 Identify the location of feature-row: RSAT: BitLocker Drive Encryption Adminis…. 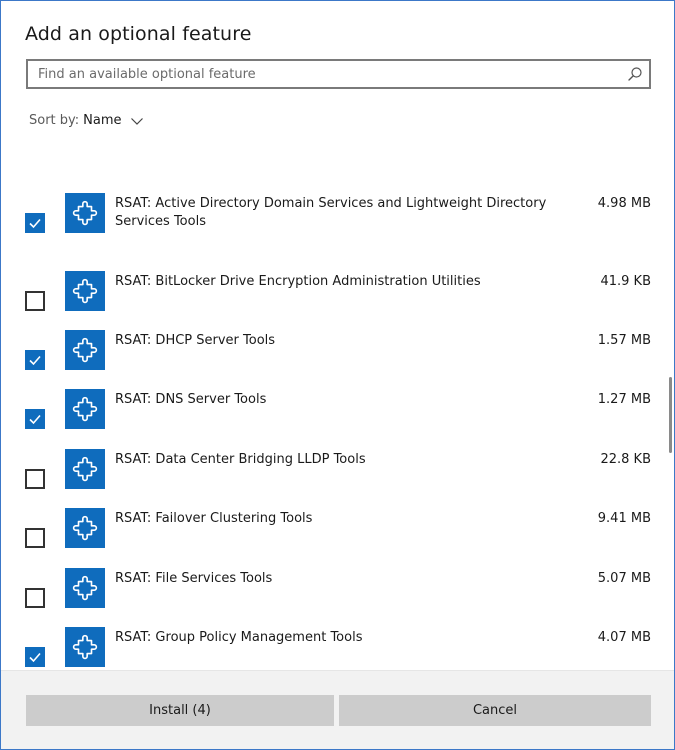
(333, 301).